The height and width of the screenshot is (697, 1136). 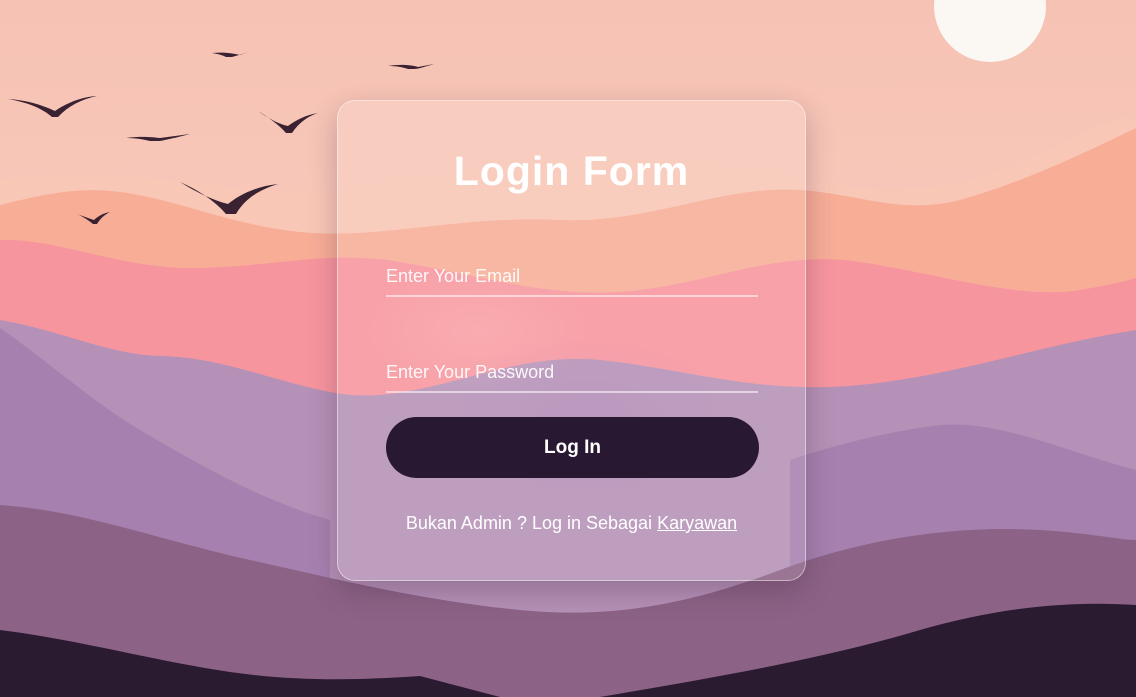 I want to click on karyawan-login-link: Karyawan, so click(x=697, y=523).